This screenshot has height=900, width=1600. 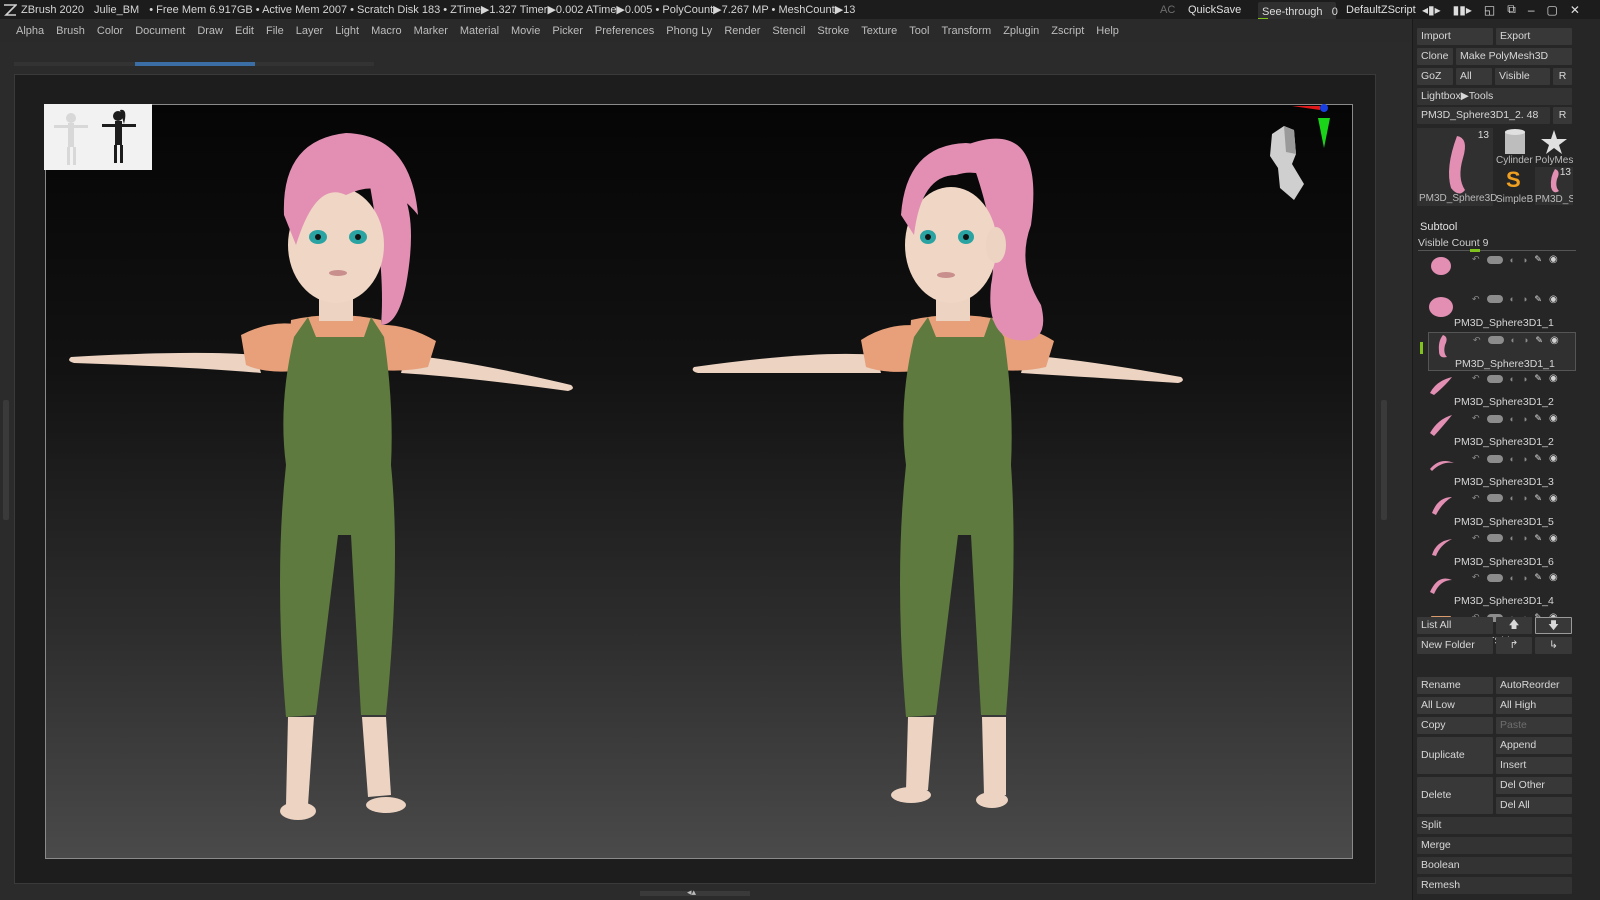 I want to click on left-tray-handle, so click(x=6, y=460).